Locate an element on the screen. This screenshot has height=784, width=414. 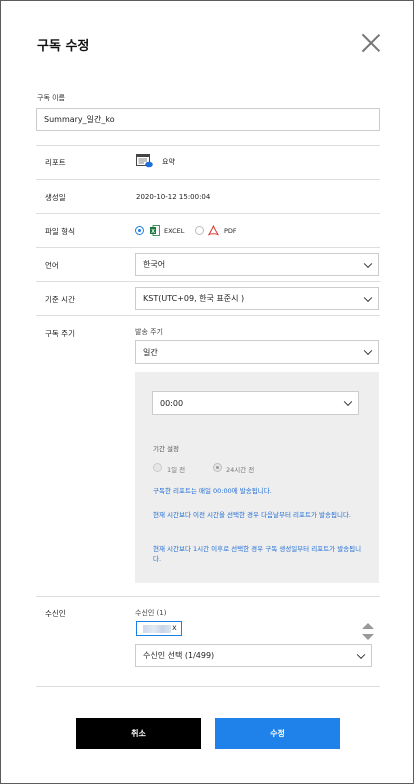
language-select: 한국어 is located at coordinates (257, 264).